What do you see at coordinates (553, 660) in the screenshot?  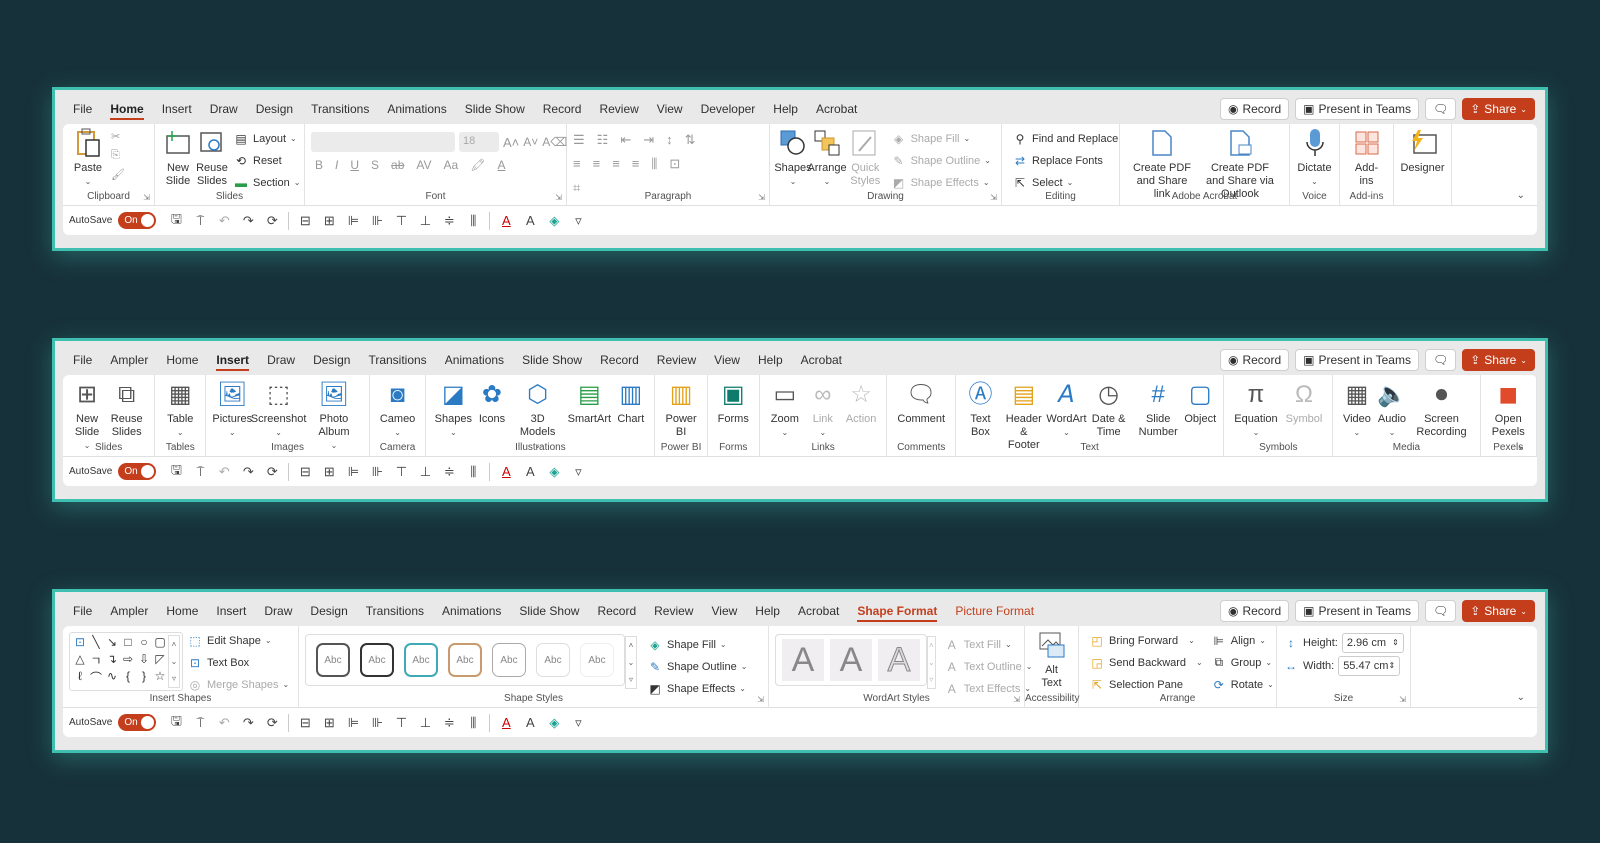 I see `shape-style-6: Abc` at bounding box center [553, 660].